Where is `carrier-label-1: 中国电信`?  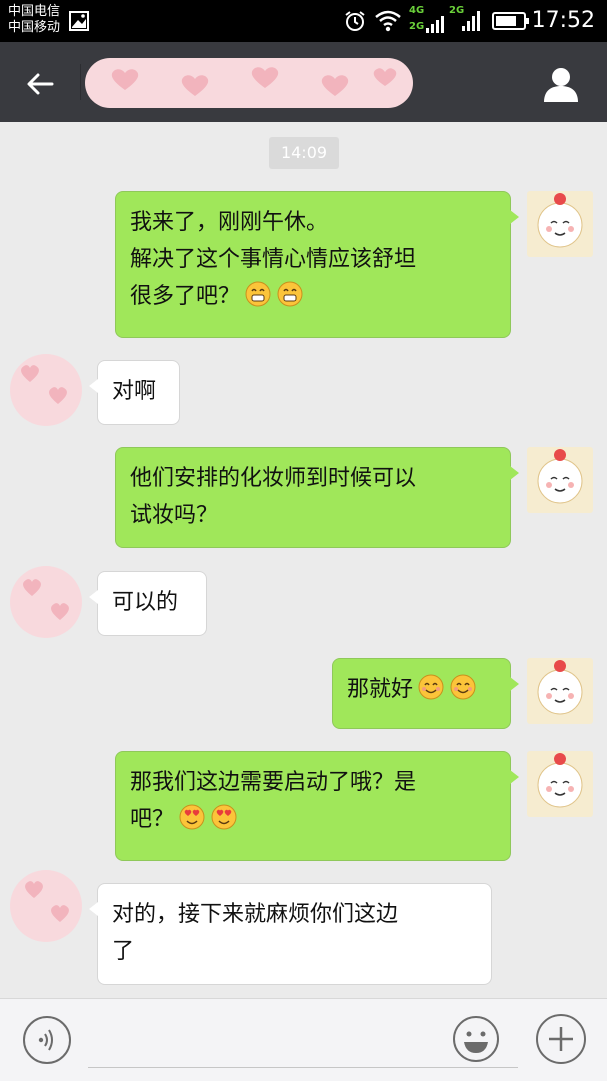
carrier-label-1: 中国电信 is located at coordinates (34, 11).